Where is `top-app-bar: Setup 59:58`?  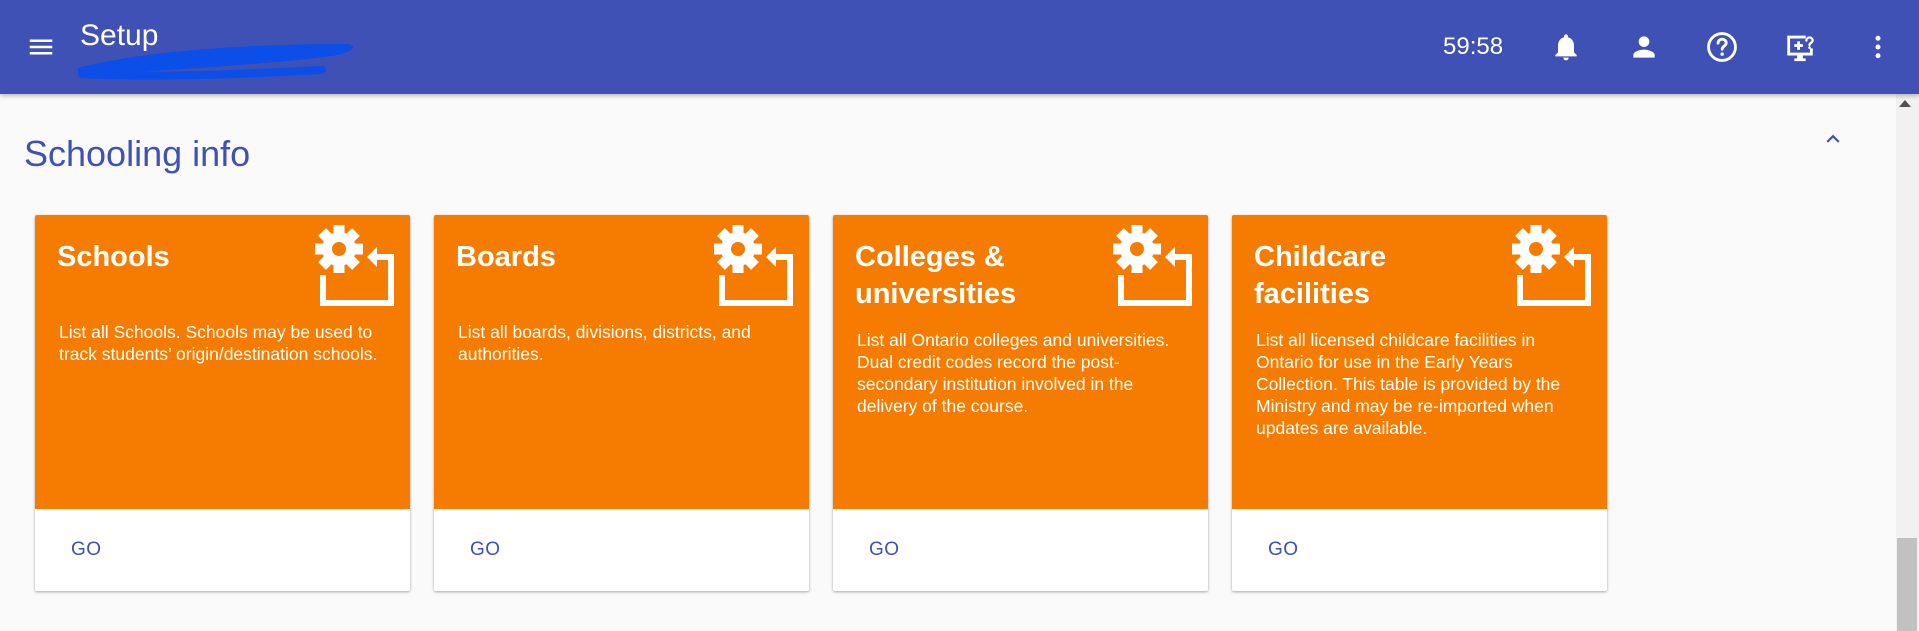 top-app-bar: Setup 59:58 is located at coordinates (959, 47).